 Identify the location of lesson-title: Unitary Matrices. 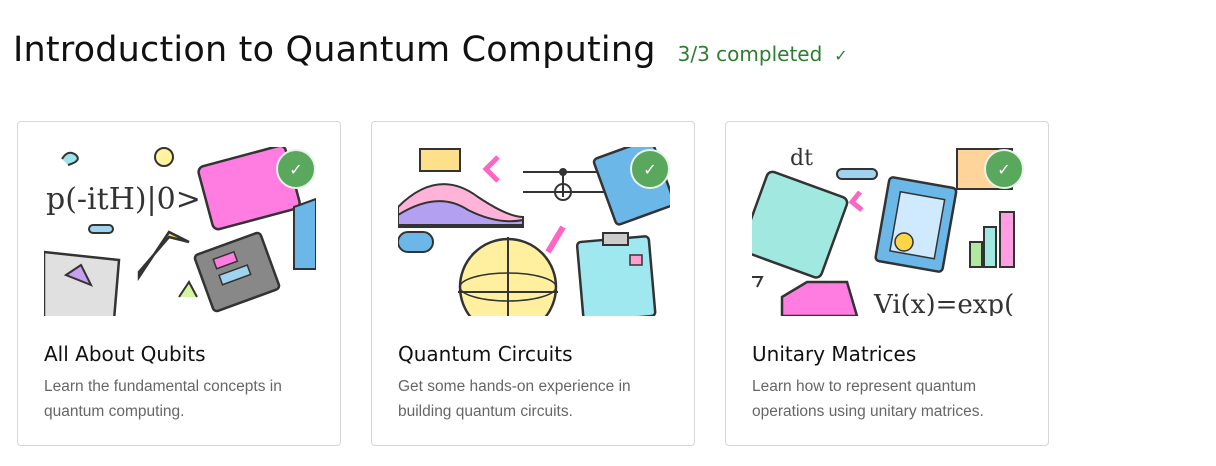
(834, 354).